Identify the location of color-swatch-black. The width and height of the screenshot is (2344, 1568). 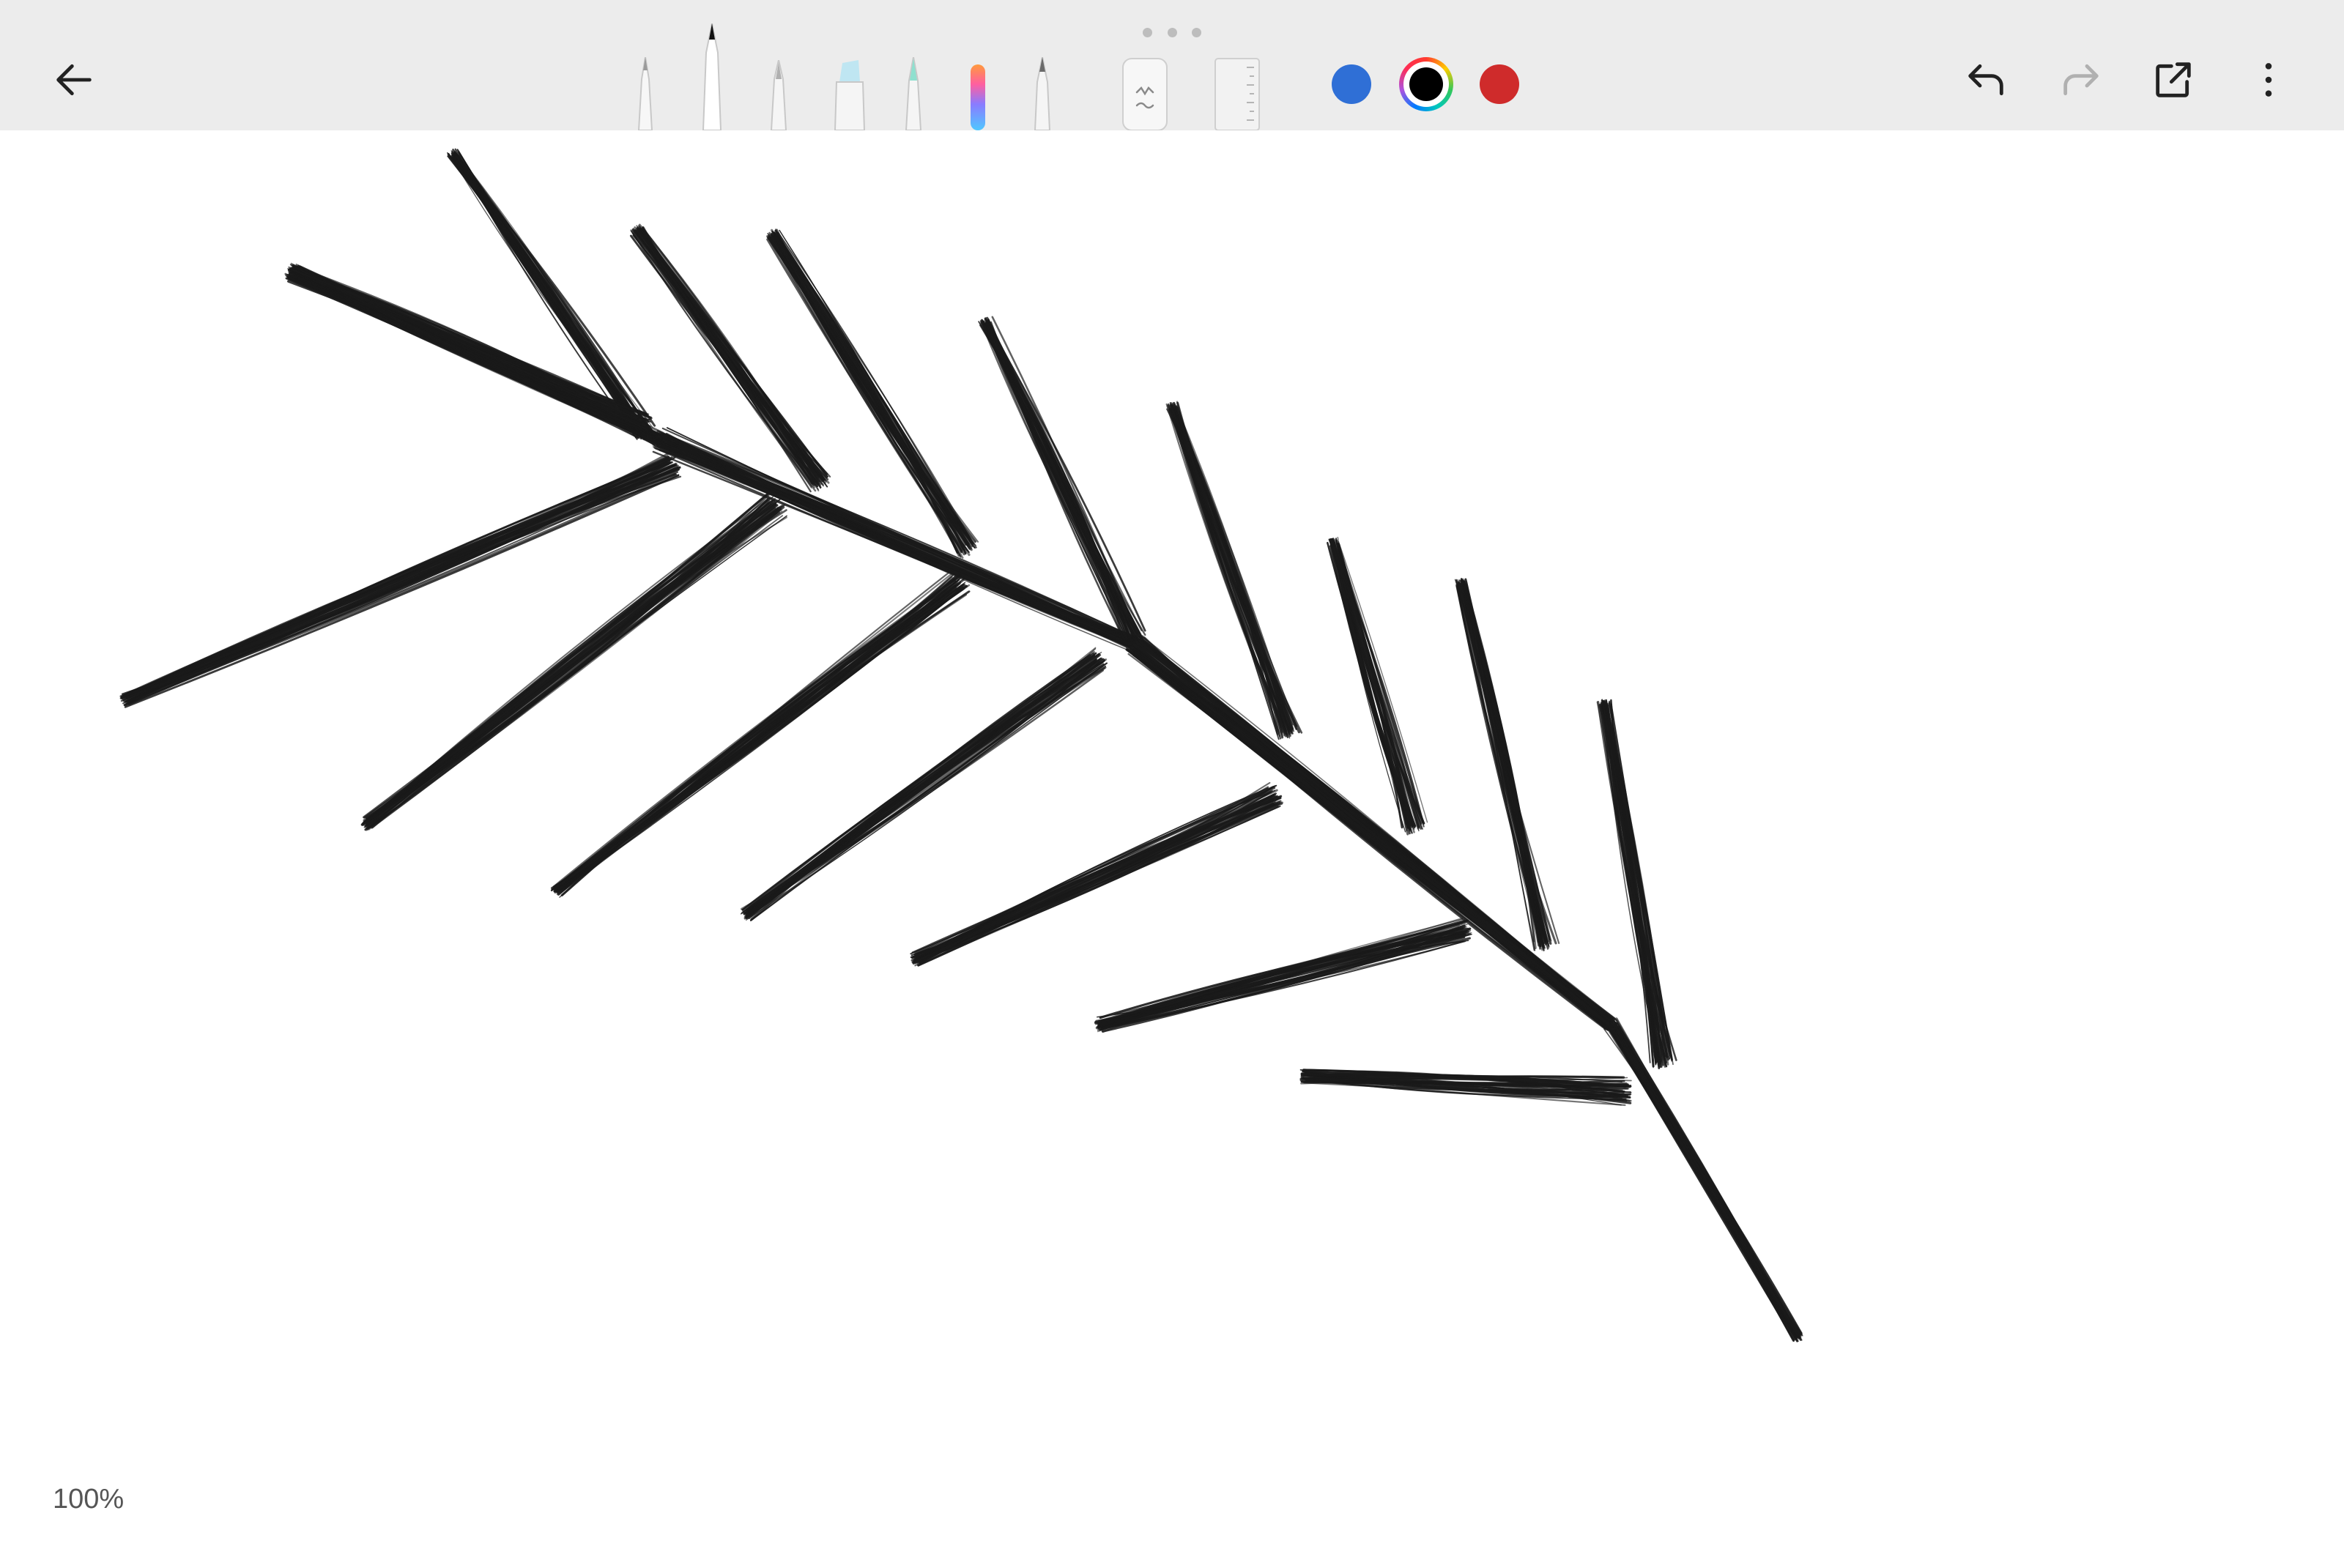
(1426, 84).